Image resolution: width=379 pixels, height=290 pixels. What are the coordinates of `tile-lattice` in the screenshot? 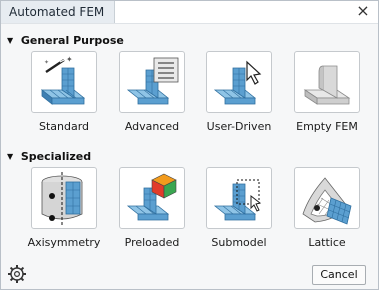 It's located at (327, 198).